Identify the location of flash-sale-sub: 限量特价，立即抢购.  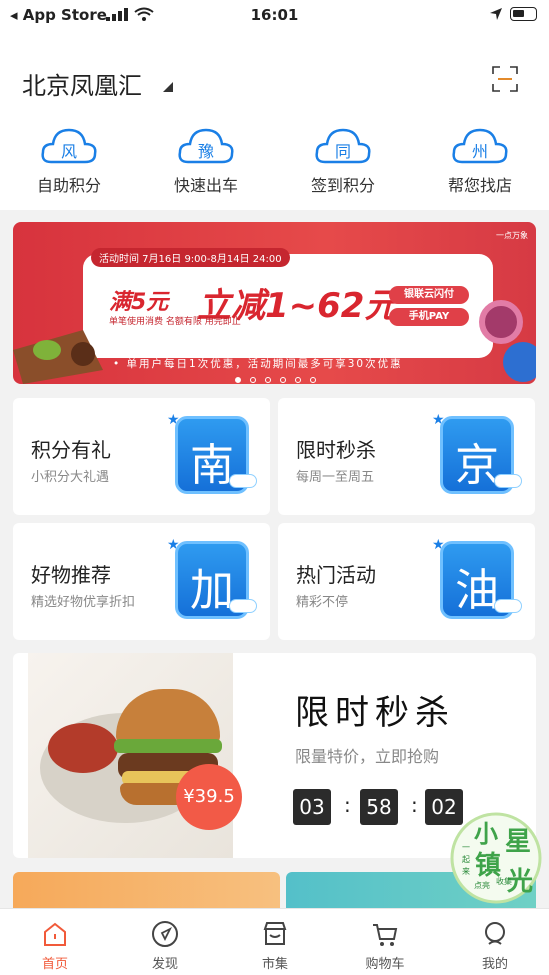
(367, 756).